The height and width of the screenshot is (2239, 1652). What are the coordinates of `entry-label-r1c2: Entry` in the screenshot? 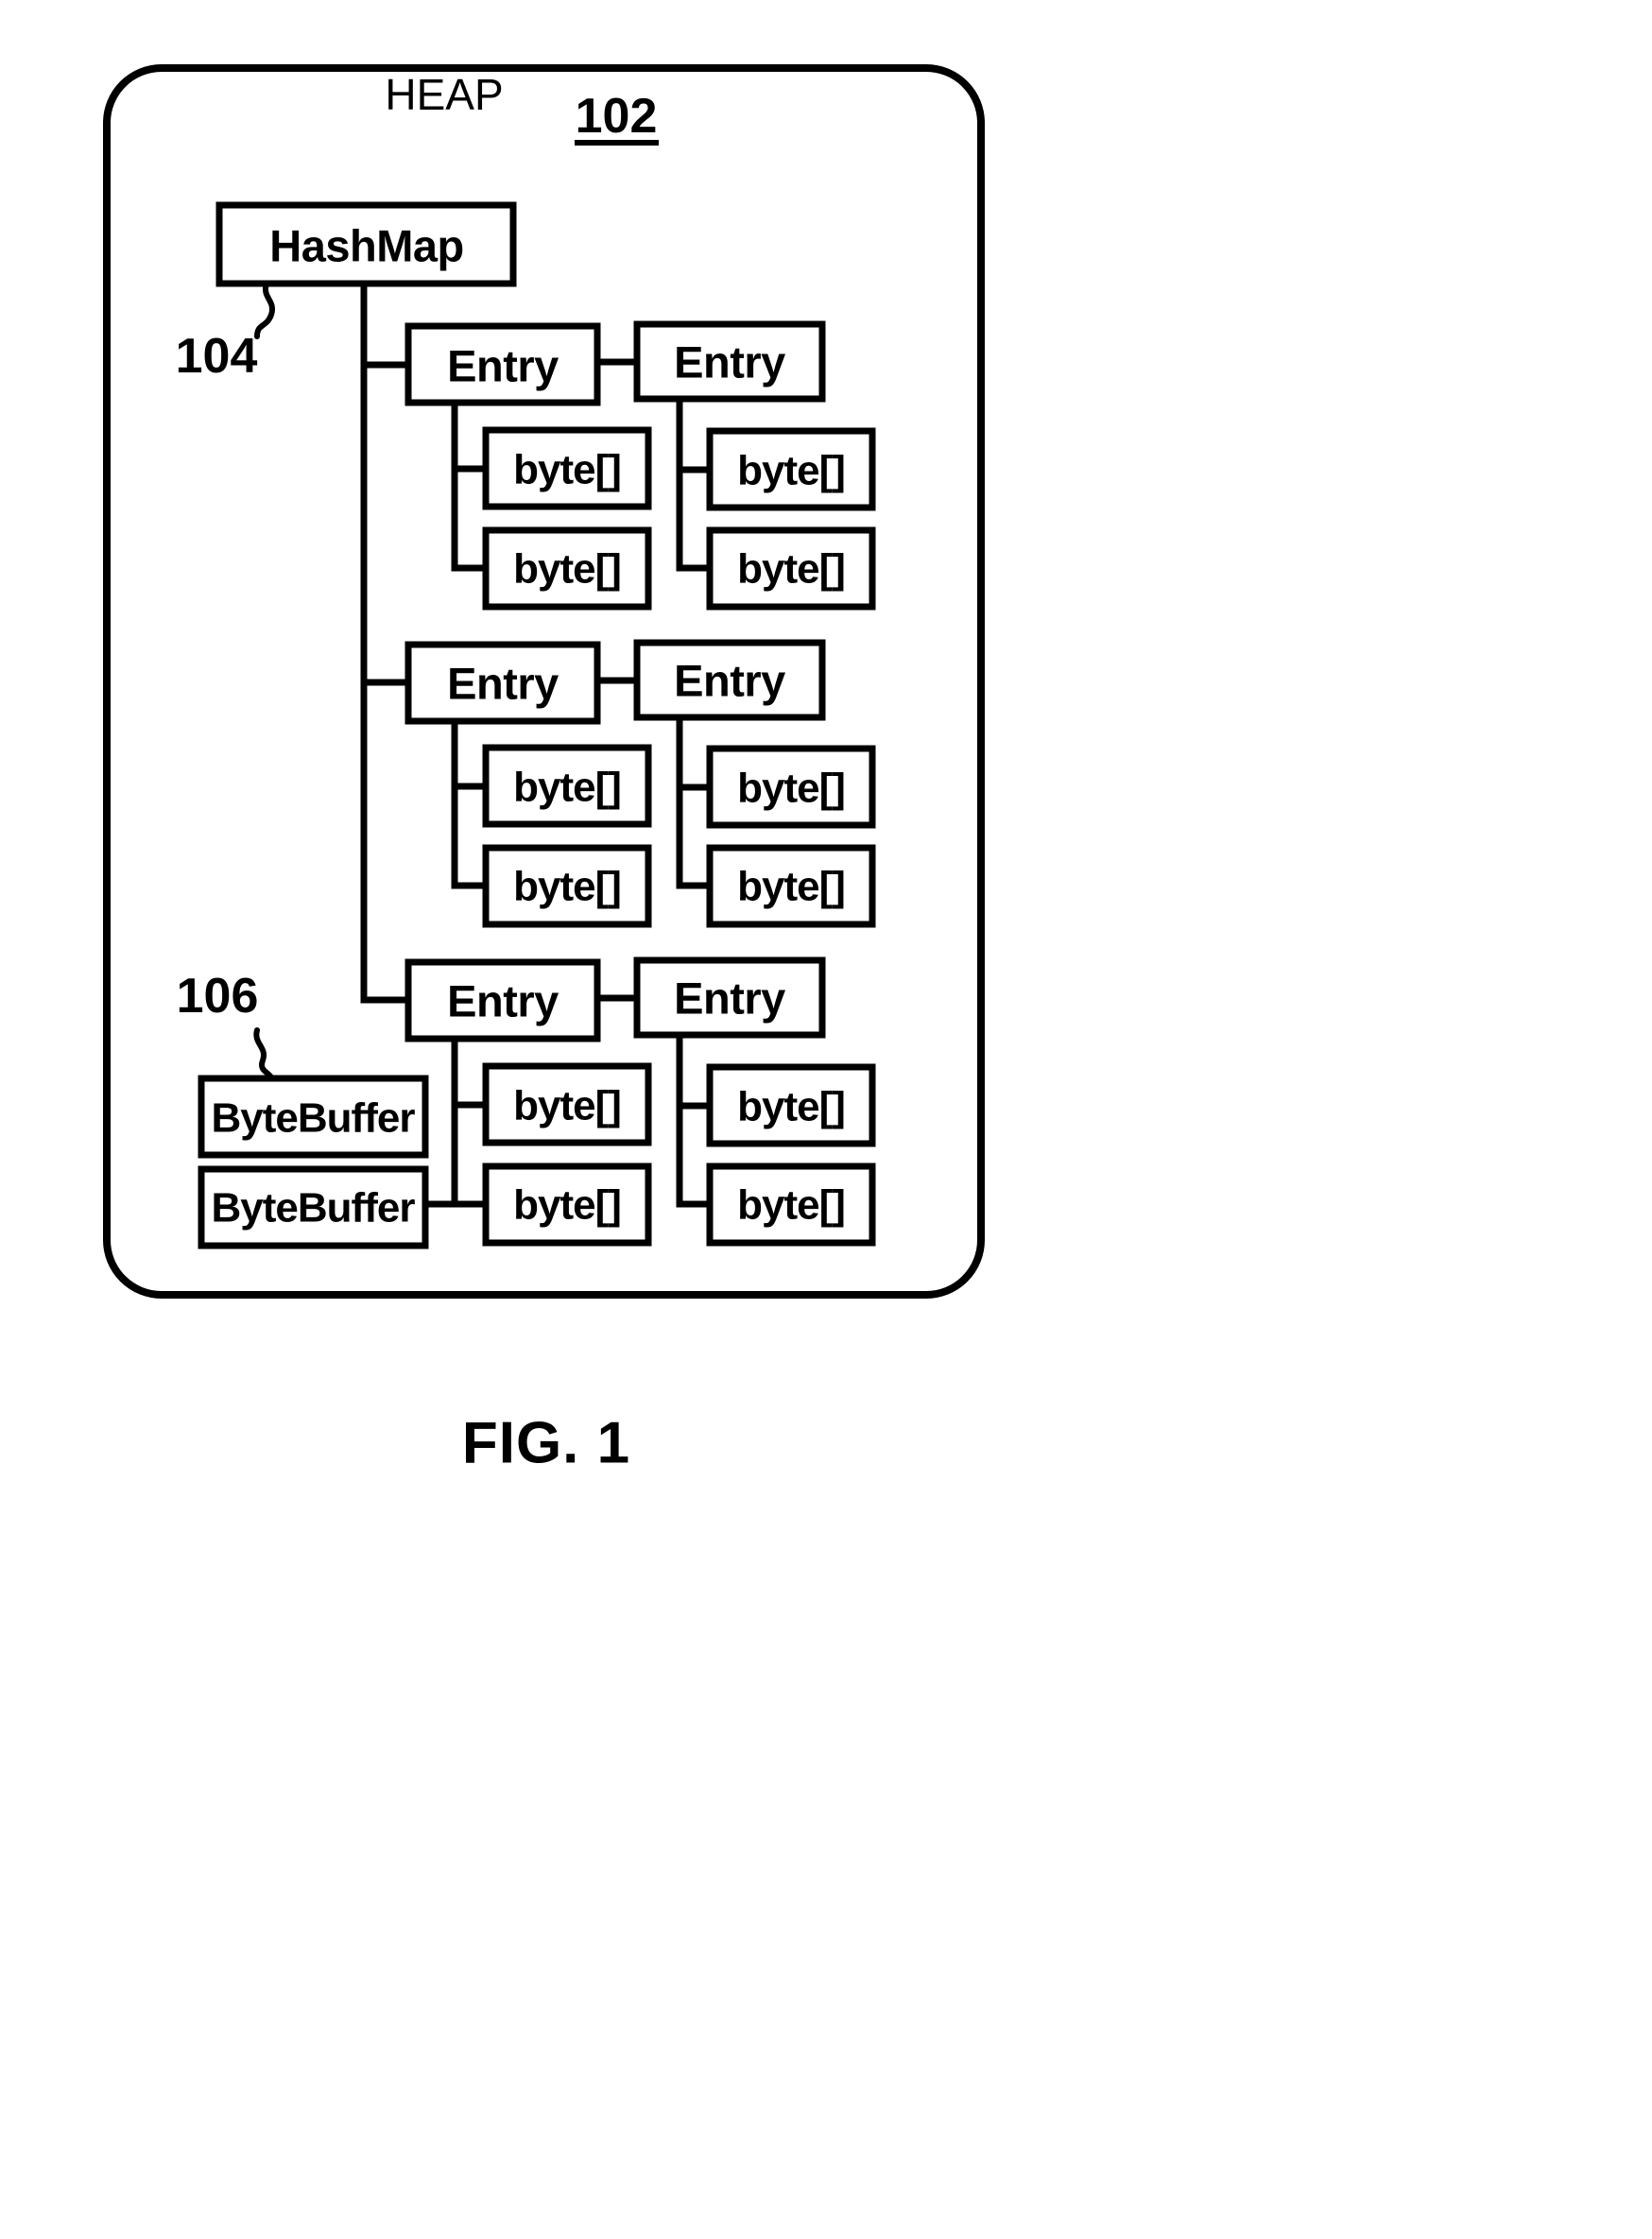 It's located at (729, 362).